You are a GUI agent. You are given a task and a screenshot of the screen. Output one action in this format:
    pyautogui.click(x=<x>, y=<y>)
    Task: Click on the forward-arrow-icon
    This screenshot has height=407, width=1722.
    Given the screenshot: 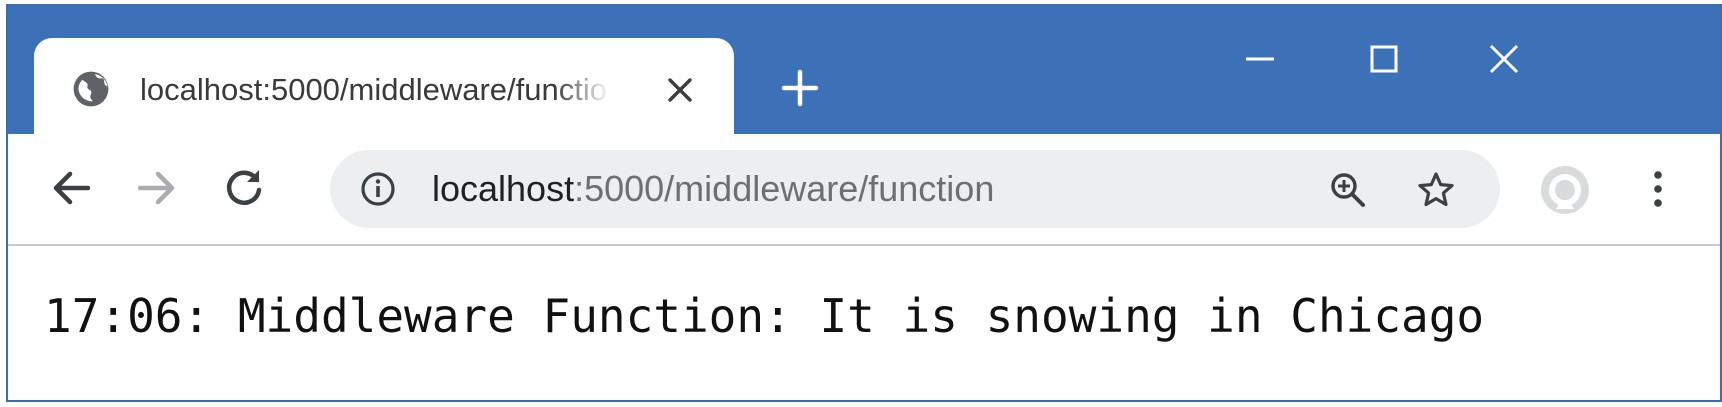 What is the action you would take?
    pyautogui.click(x=156, y=188)
    